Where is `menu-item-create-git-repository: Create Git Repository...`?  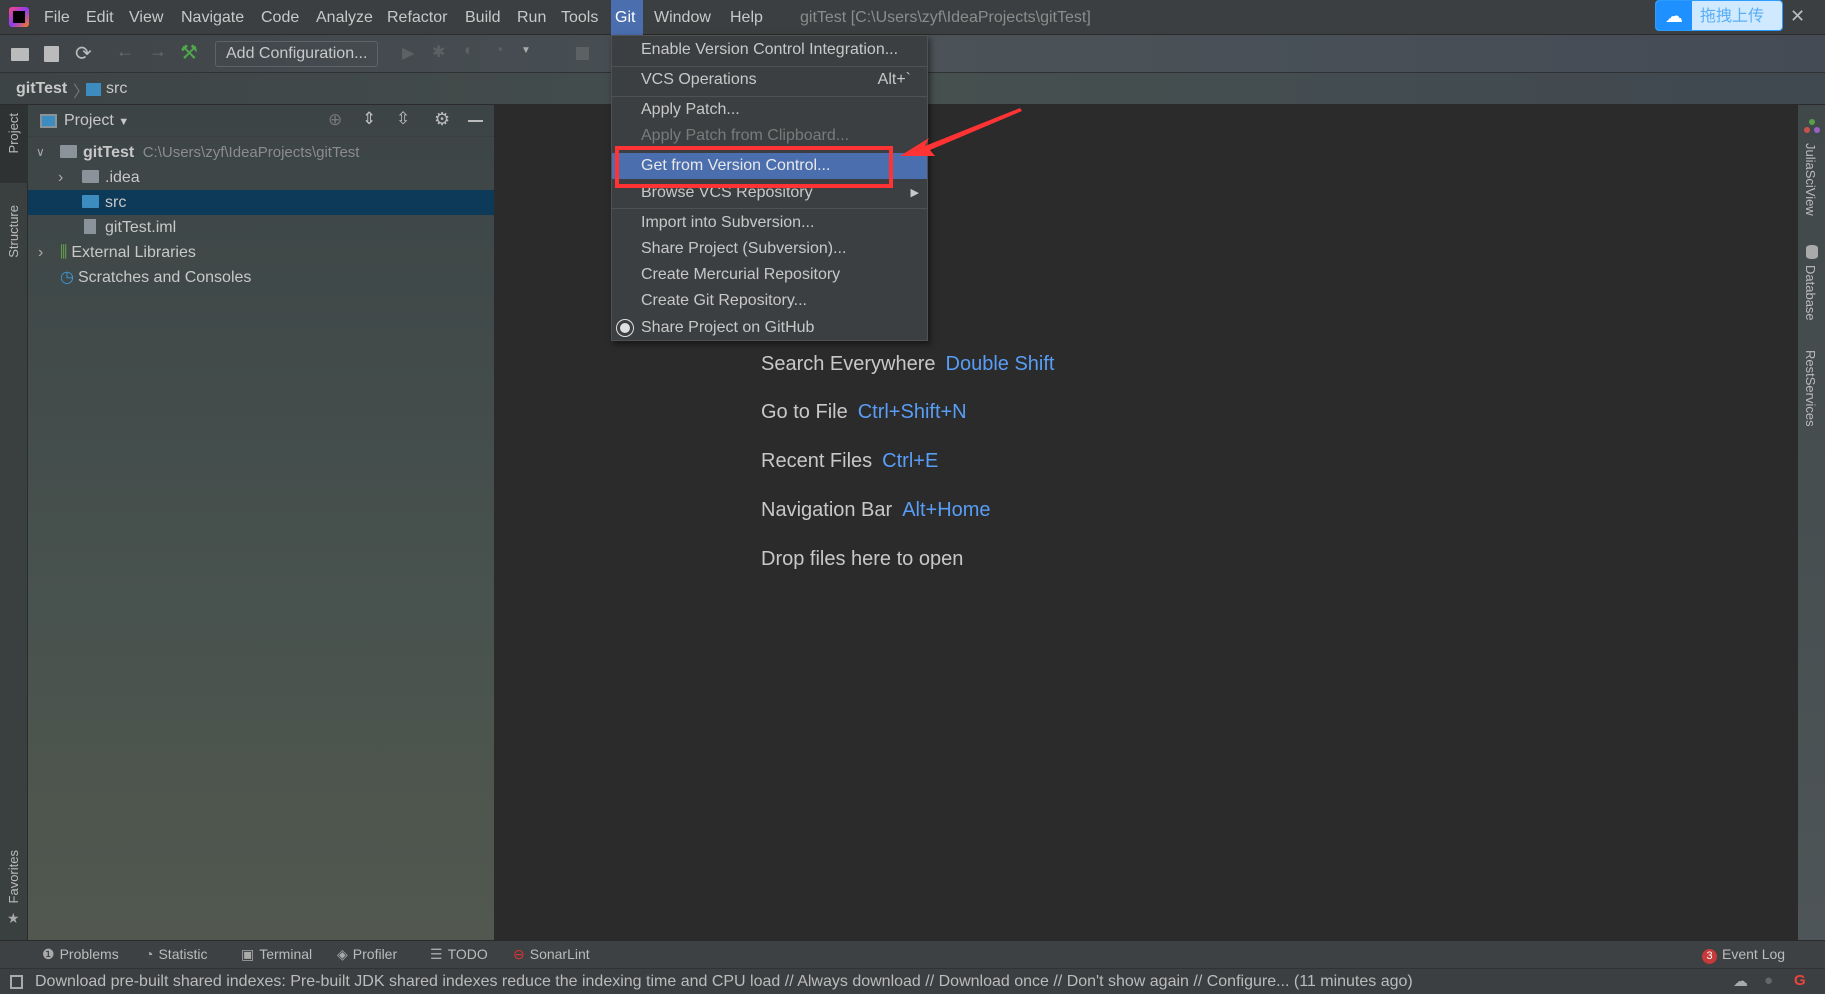 menu-item-create-git-repository: Create Git Repository... is located at coordinates (769, 301).